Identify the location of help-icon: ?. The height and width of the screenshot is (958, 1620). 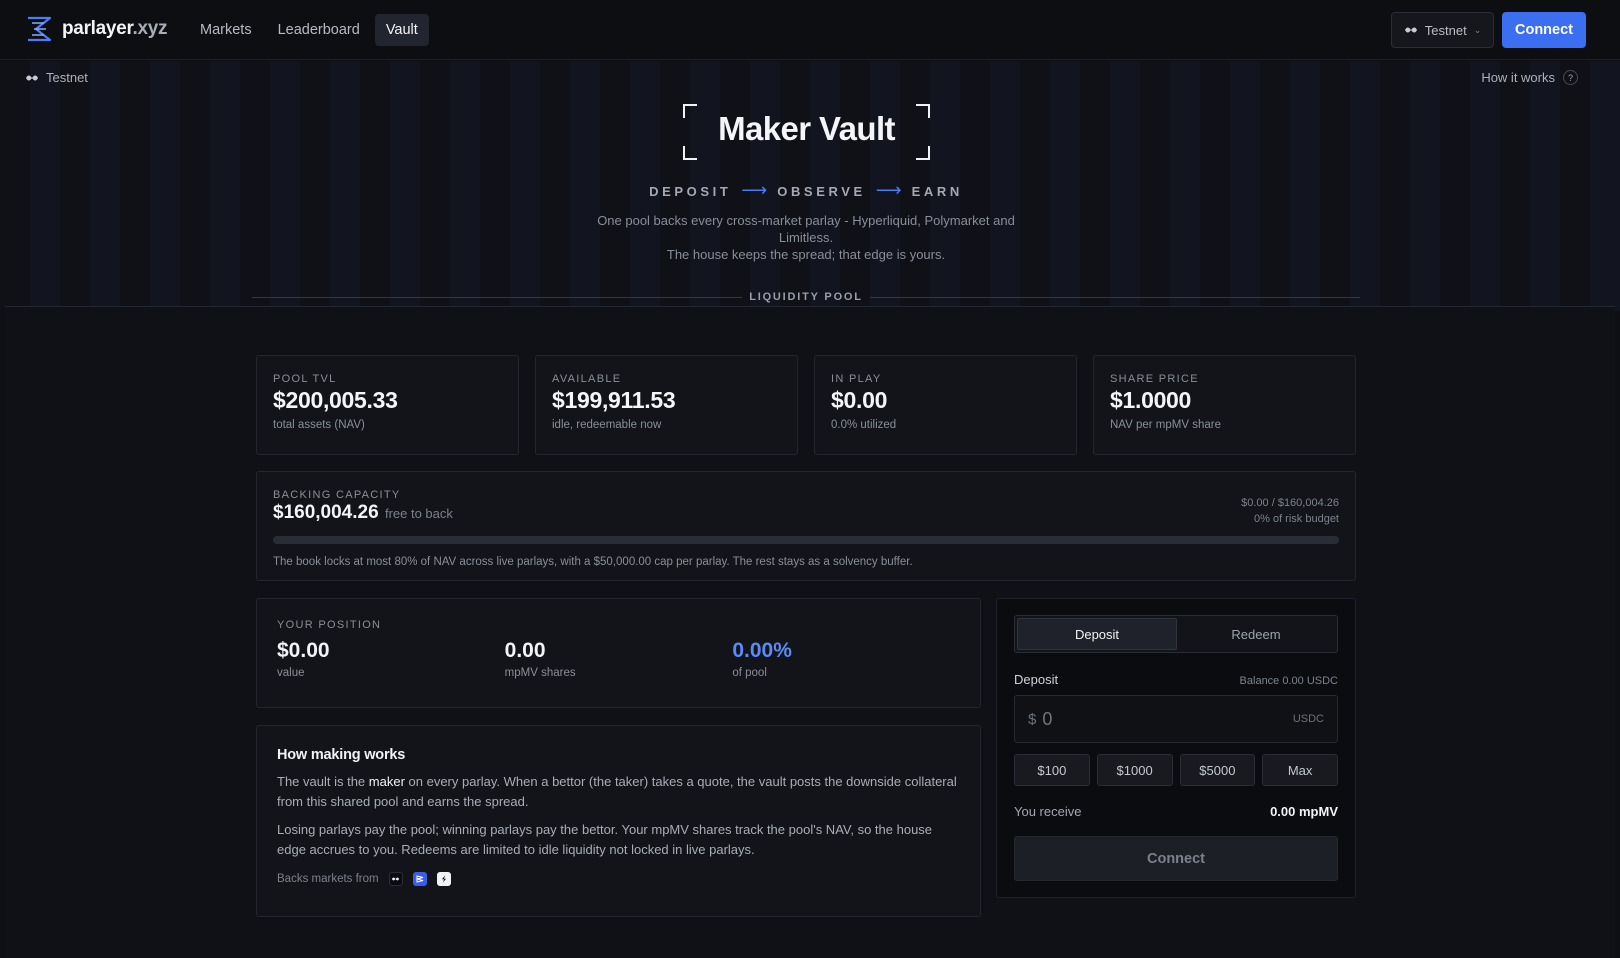
(1570, 77).